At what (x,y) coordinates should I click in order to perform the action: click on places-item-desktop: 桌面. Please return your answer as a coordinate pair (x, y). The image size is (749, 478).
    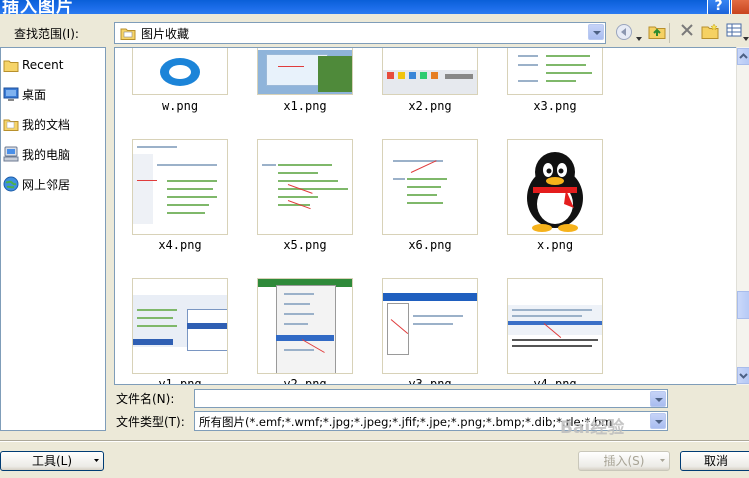
    Looking at the image, I should click on (24, 94).